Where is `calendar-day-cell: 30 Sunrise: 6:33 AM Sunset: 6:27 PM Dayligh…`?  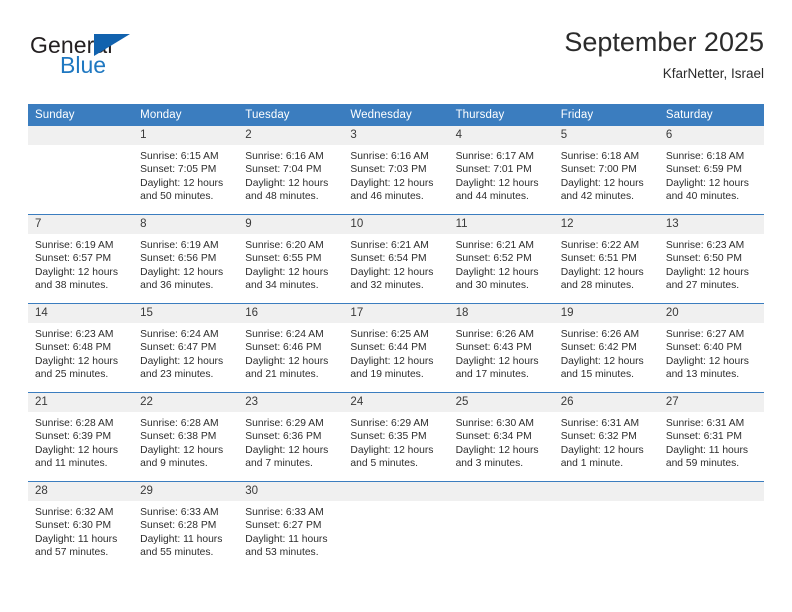
calendar-day-cell: 30 Sunrise: 6:33 AM Sunset: 6:27 PM Dayligh… is located at coordinates (291, 525).